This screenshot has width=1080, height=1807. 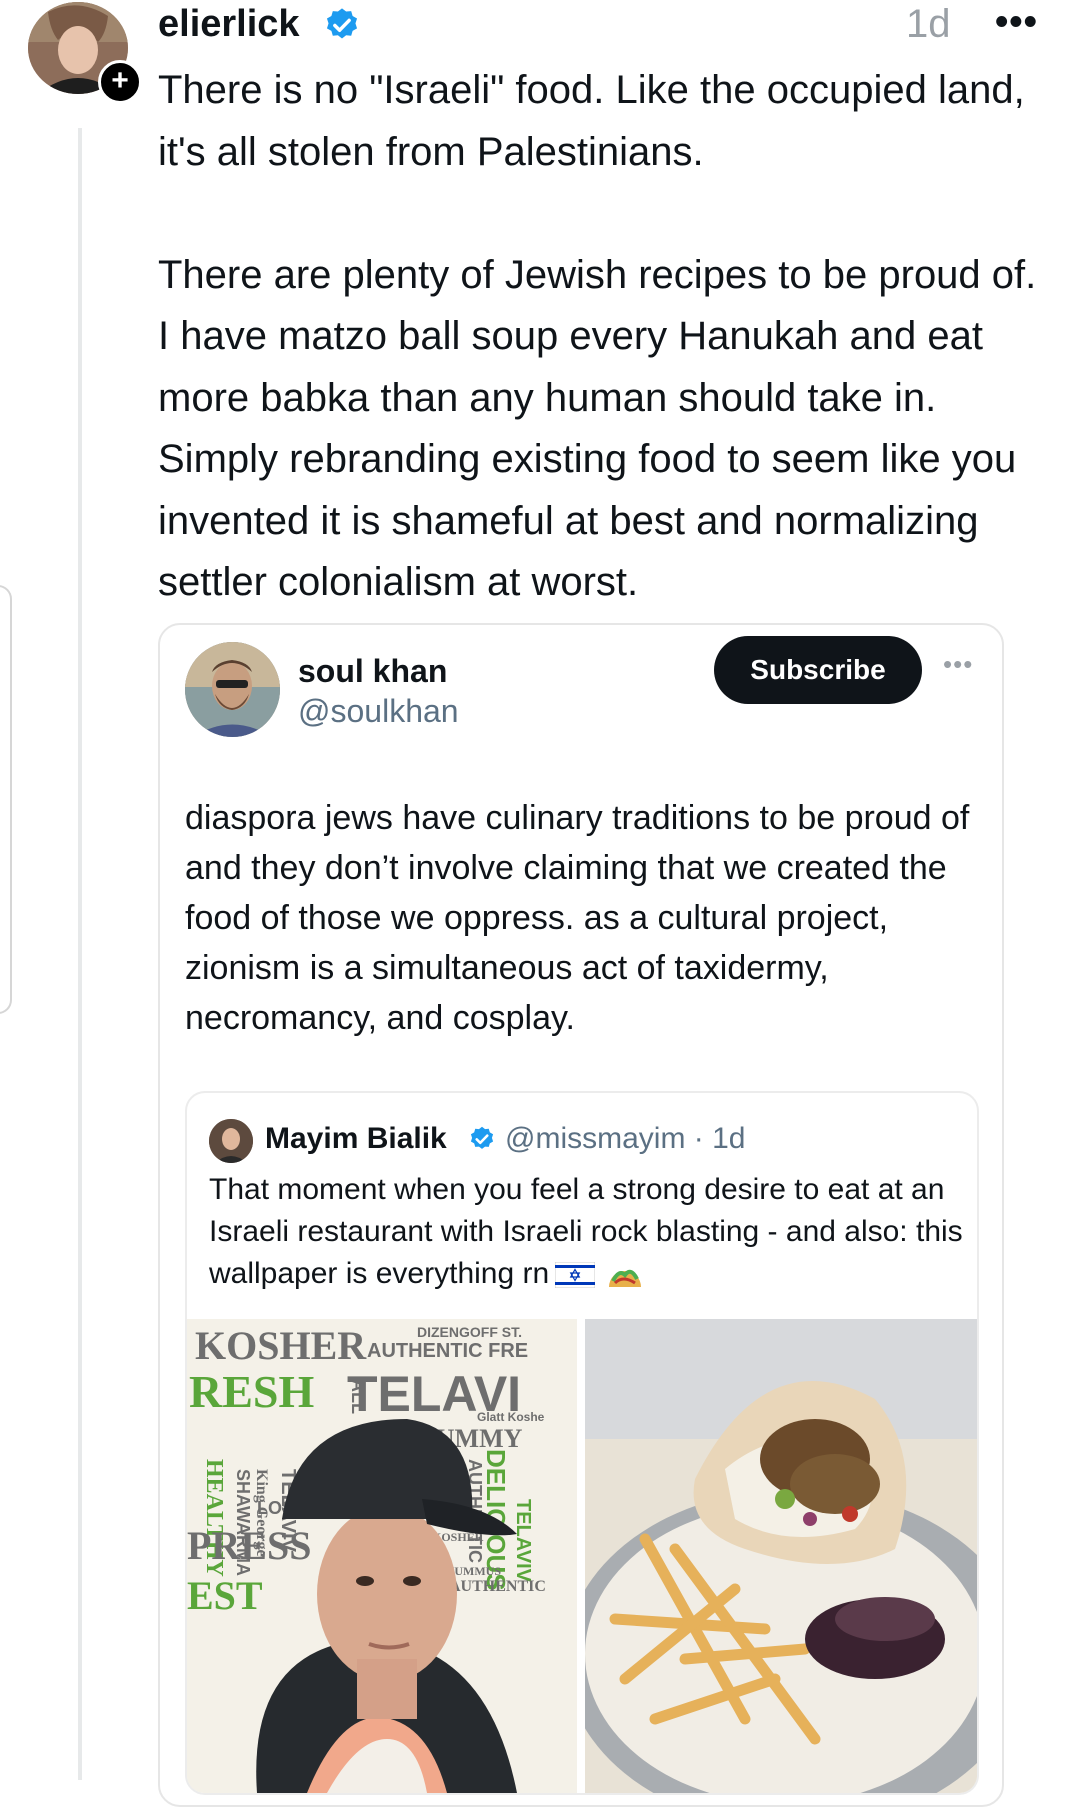 I want to click on israel-flag-emoji, so click(x=575, y=1275).